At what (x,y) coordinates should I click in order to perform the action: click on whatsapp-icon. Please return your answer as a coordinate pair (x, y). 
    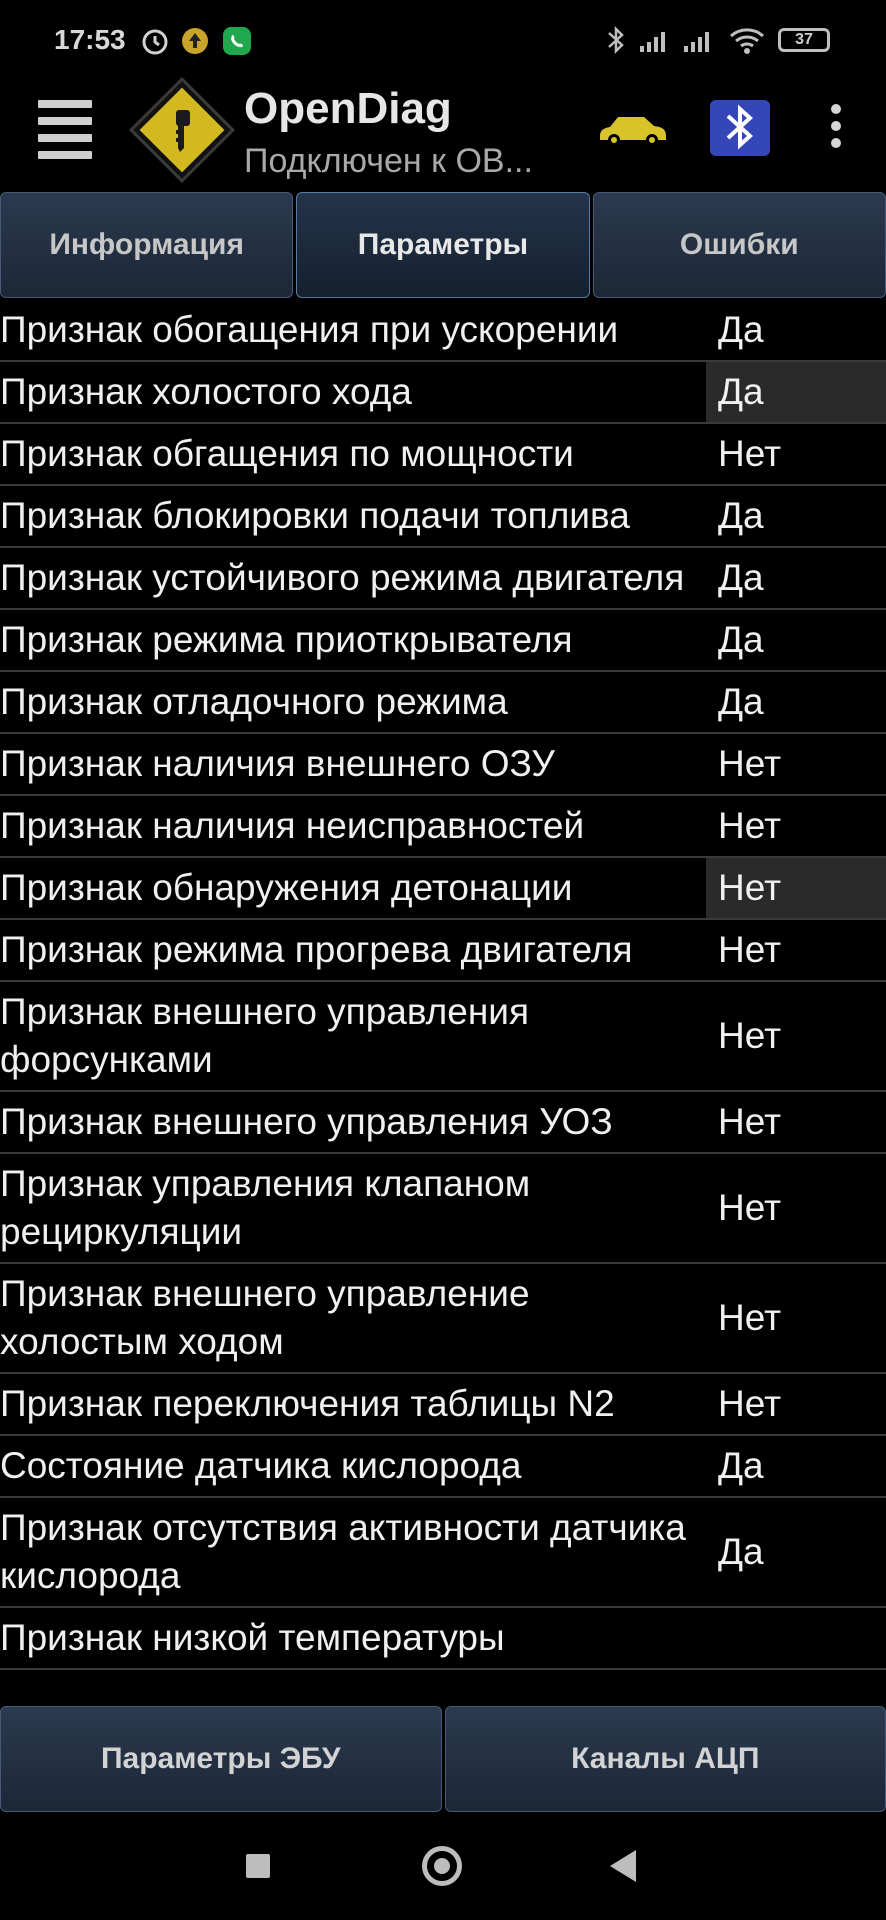
    Looking at the image, I should click on (237, 41).